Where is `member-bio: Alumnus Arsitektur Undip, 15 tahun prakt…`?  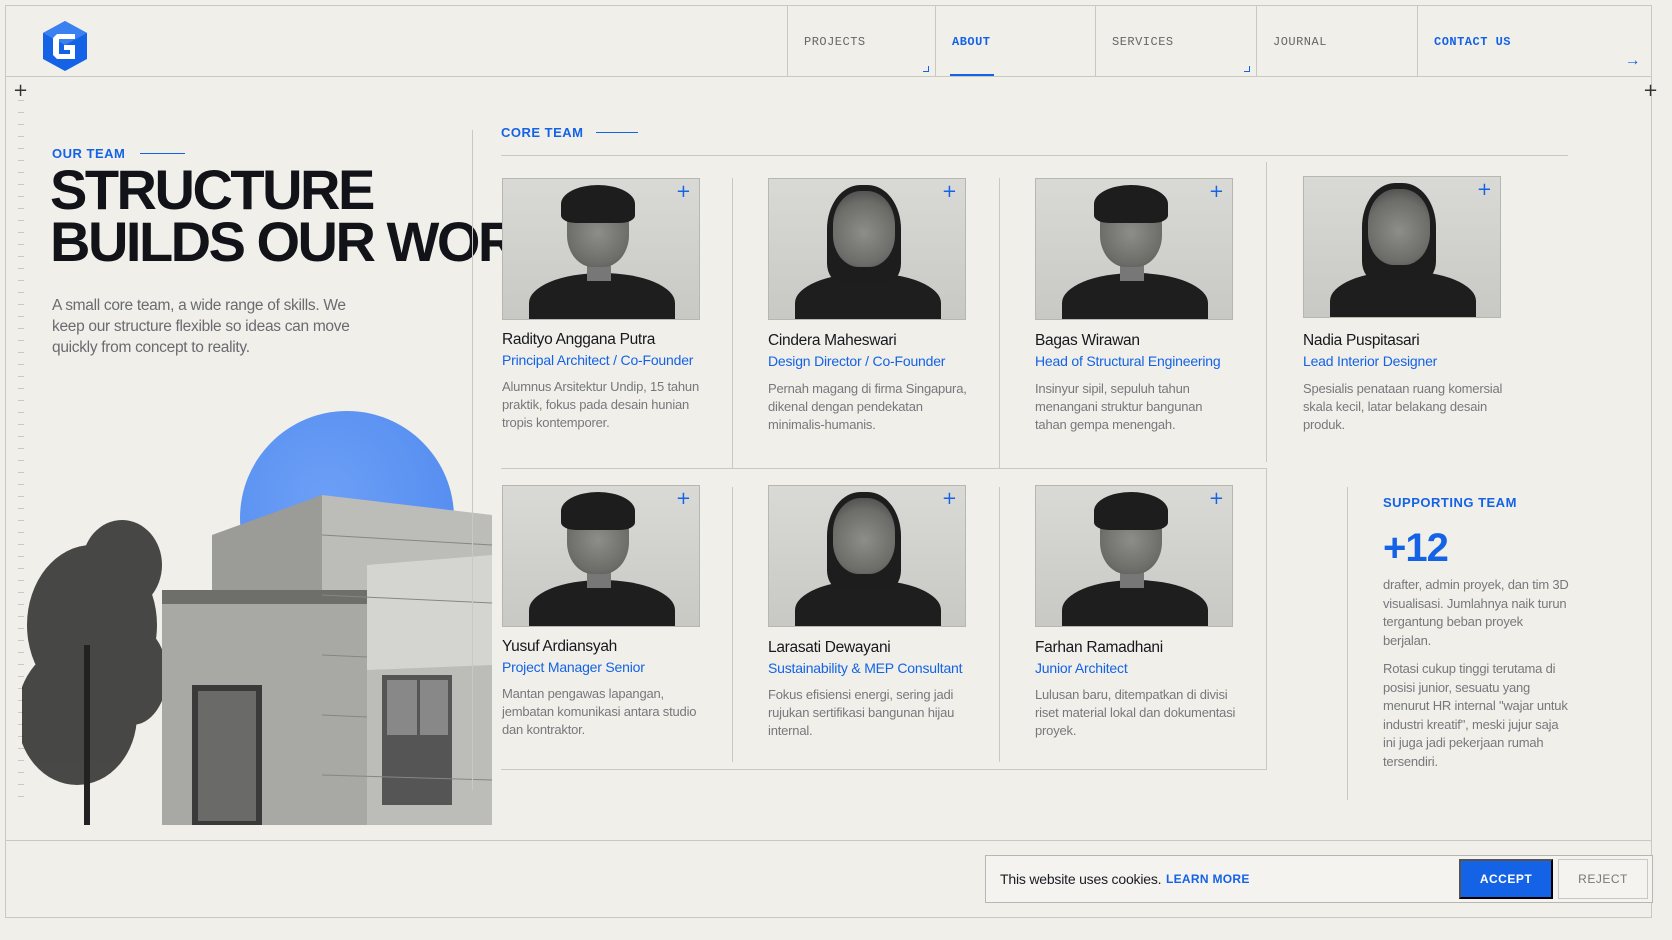
member-bio: Alumnus Arsitektur Undip, 15 tahun prakt… is located at coordinates (600, 404).